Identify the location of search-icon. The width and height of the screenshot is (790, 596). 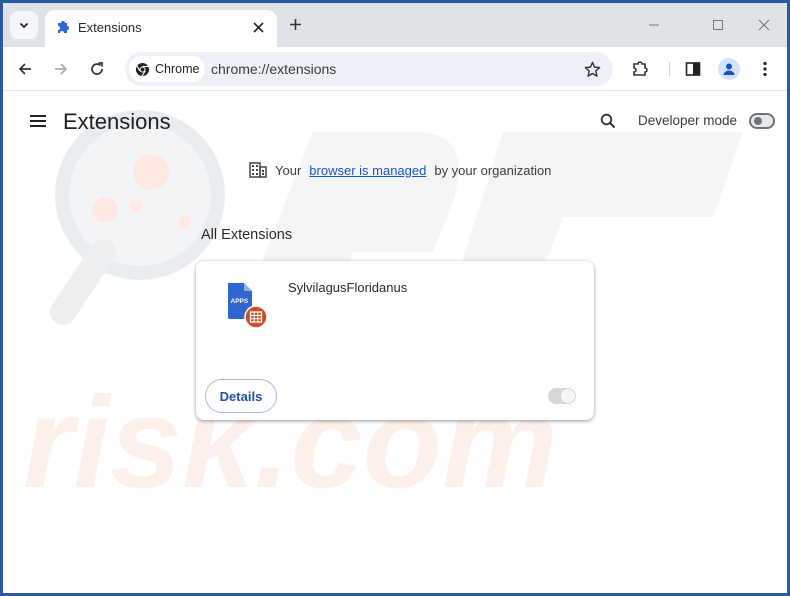
(608, 121).